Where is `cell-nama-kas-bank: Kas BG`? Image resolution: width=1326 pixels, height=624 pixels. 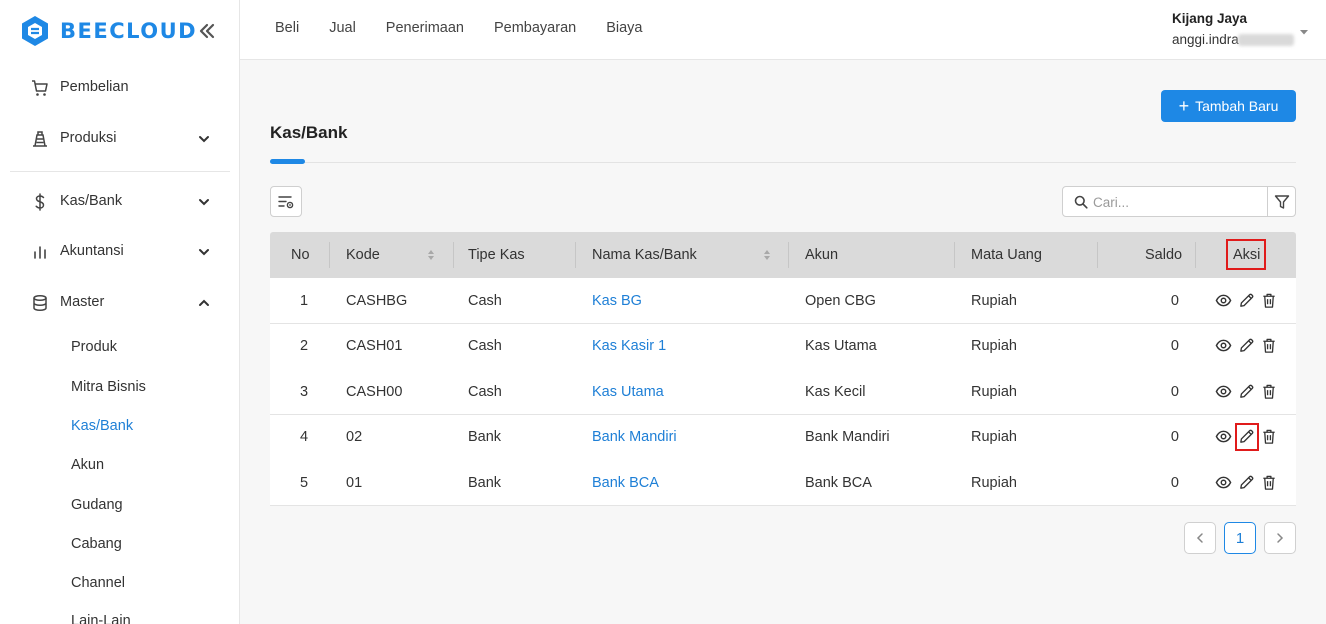
cell-nama-kas-bank: Kas BG is located at coordinates (617, 300).